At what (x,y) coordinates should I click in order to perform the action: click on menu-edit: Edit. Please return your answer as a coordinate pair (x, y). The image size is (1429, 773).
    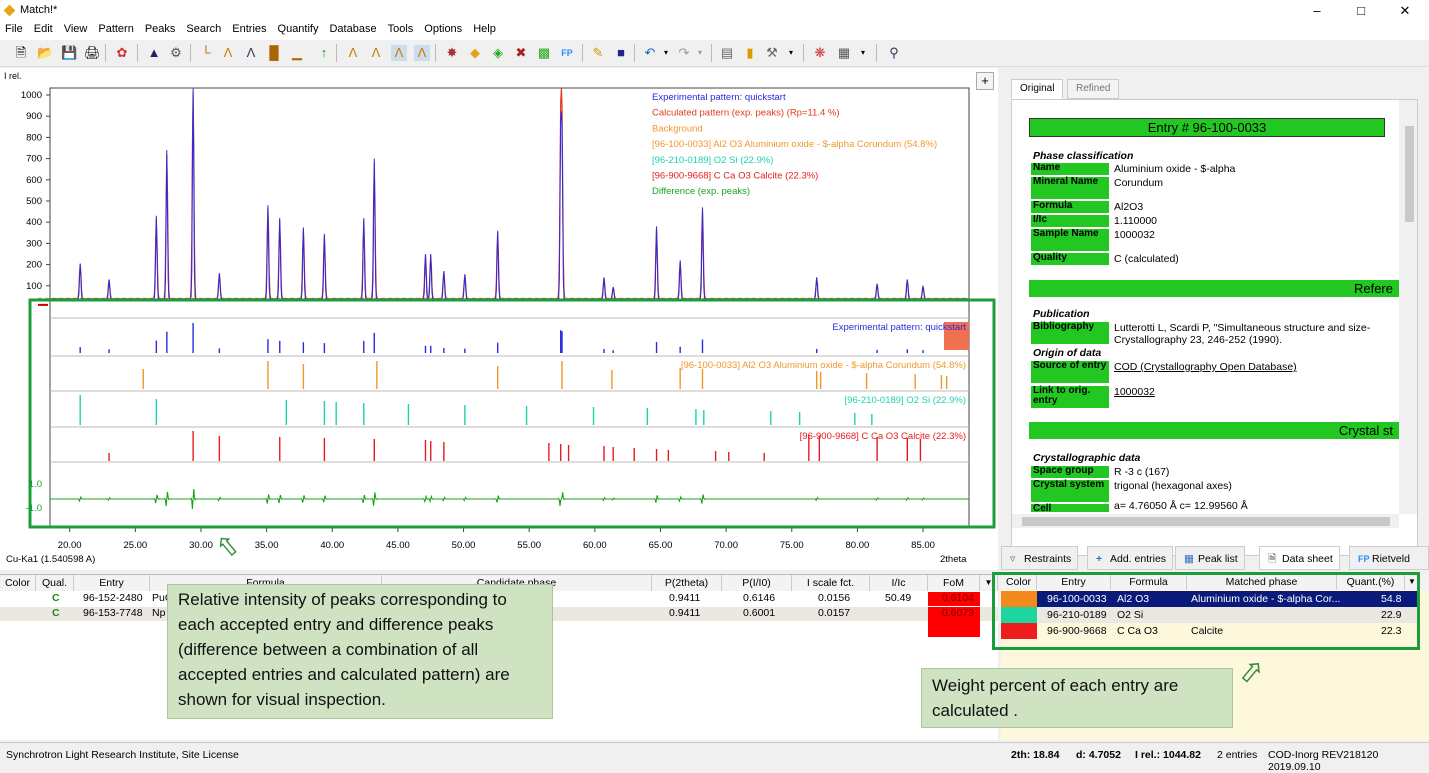
    Looking at the image, I should click on (44, 28).